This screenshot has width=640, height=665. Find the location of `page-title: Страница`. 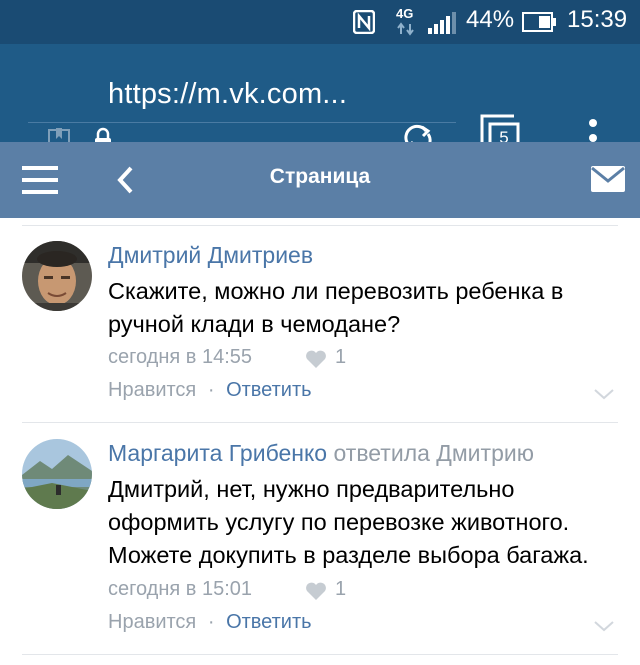

page-title: Страница is located at coordinates (320, 176).